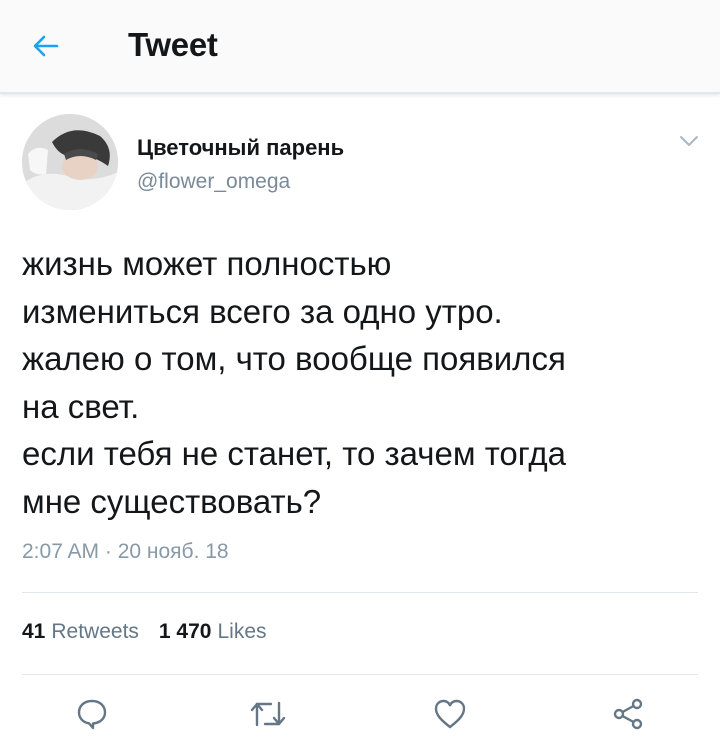 This screenshot has width=720, height=750. I want to click on avatar, so click(70, 162).